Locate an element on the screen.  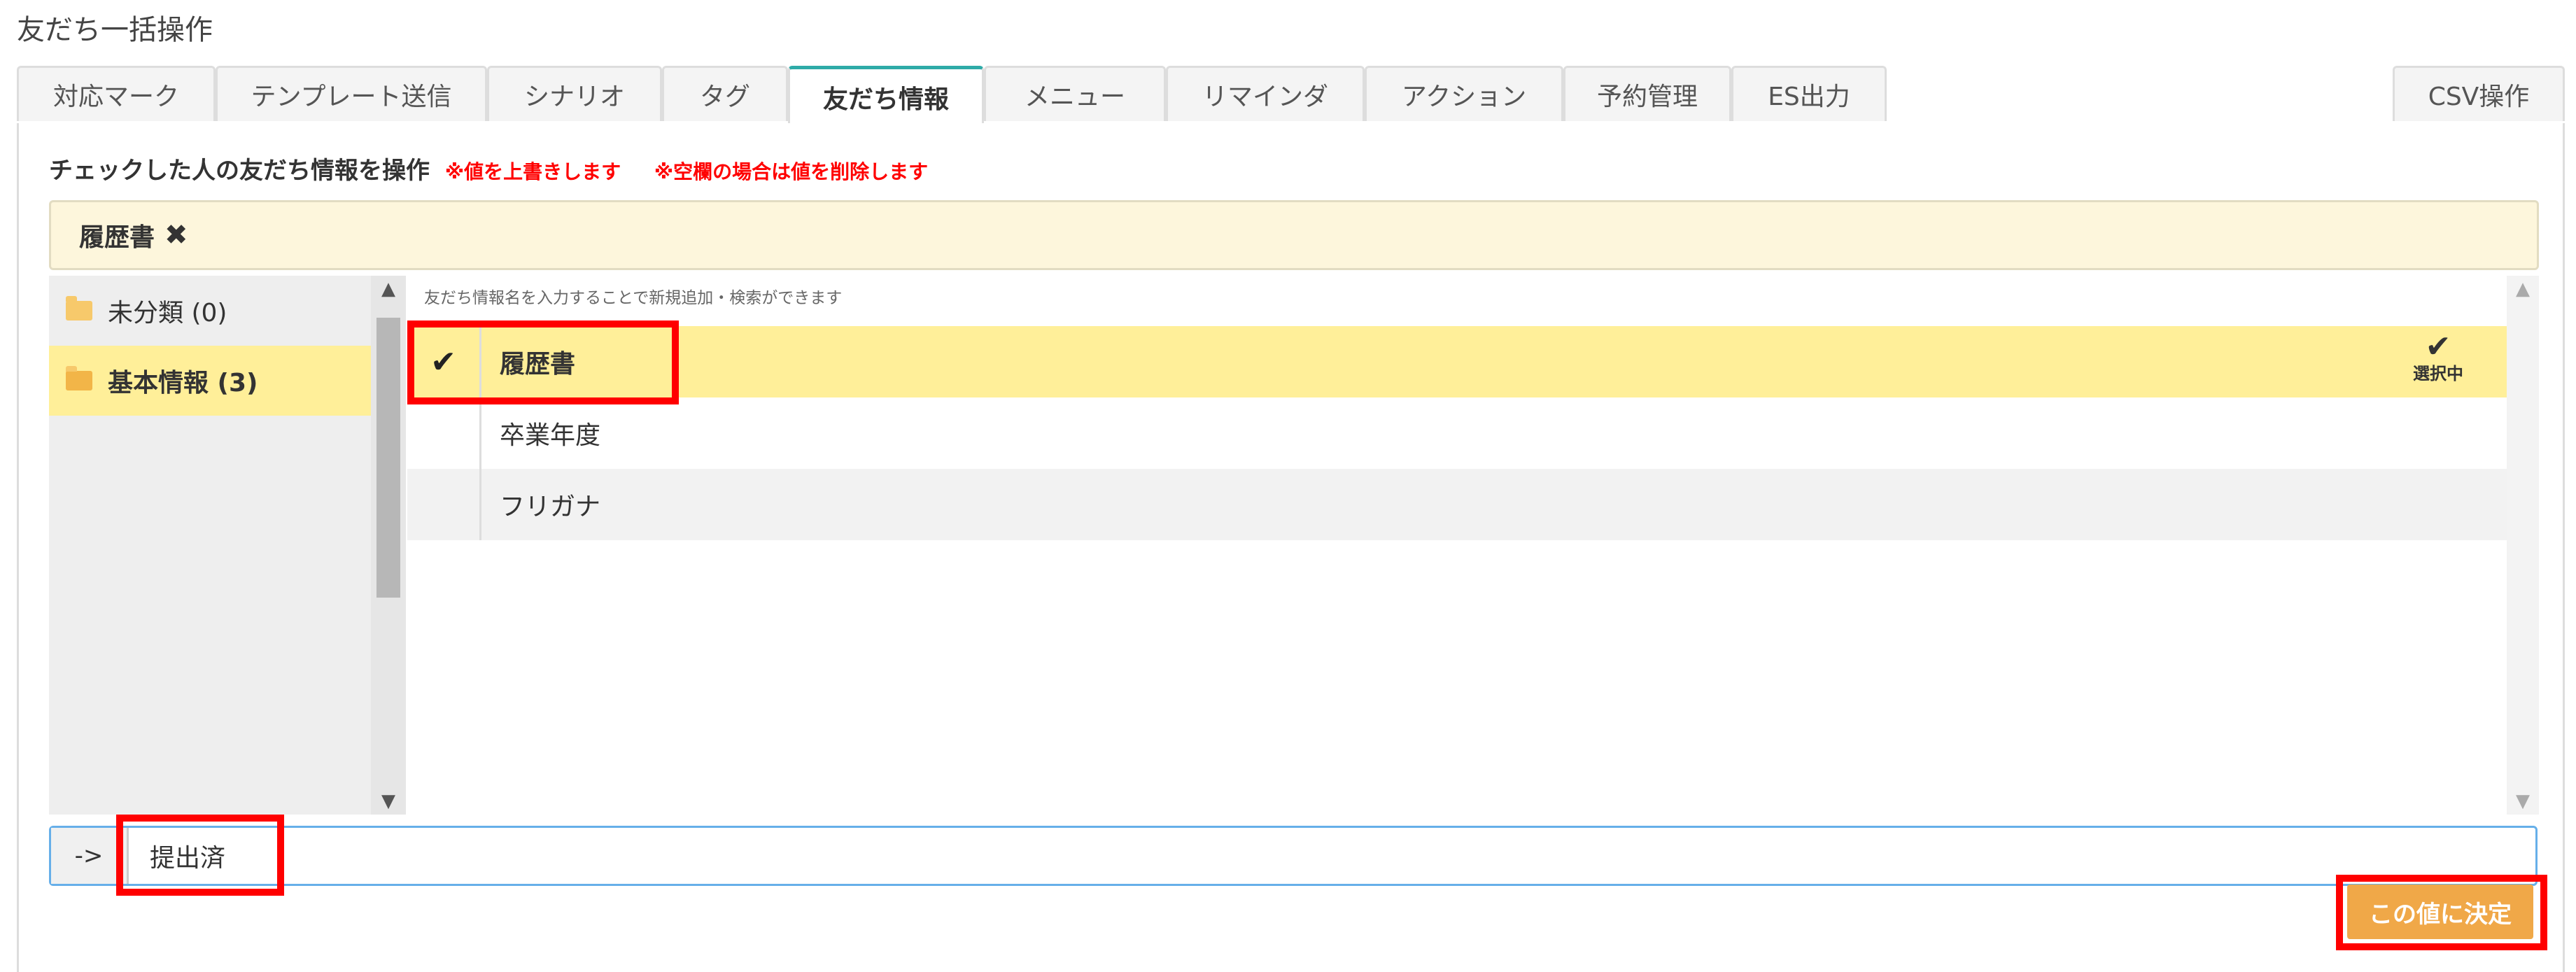
folder-open-icon is located at coordinates (79, 378).